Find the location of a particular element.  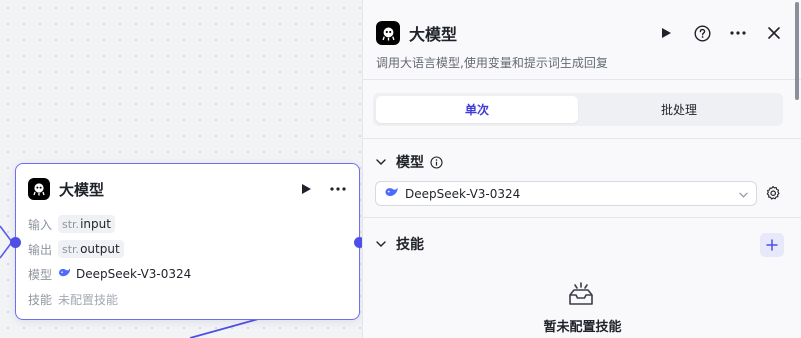

skill-value: 未配置技能 is located at coordinates (88, 299).